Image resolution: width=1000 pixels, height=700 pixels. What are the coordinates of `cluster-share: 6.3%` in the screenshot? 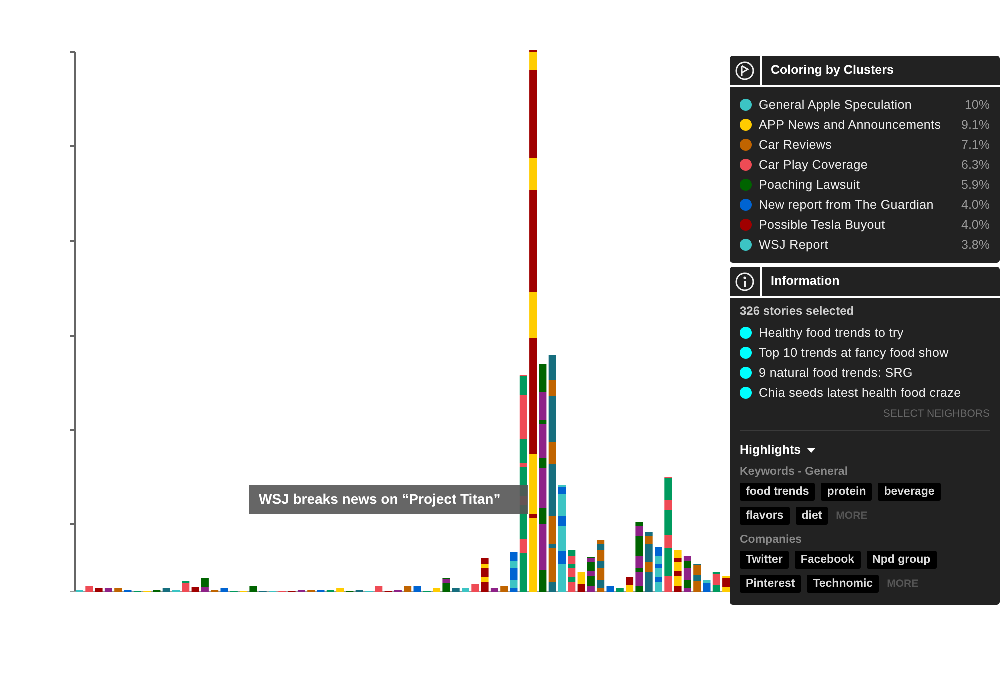 It's located at (976, 165).